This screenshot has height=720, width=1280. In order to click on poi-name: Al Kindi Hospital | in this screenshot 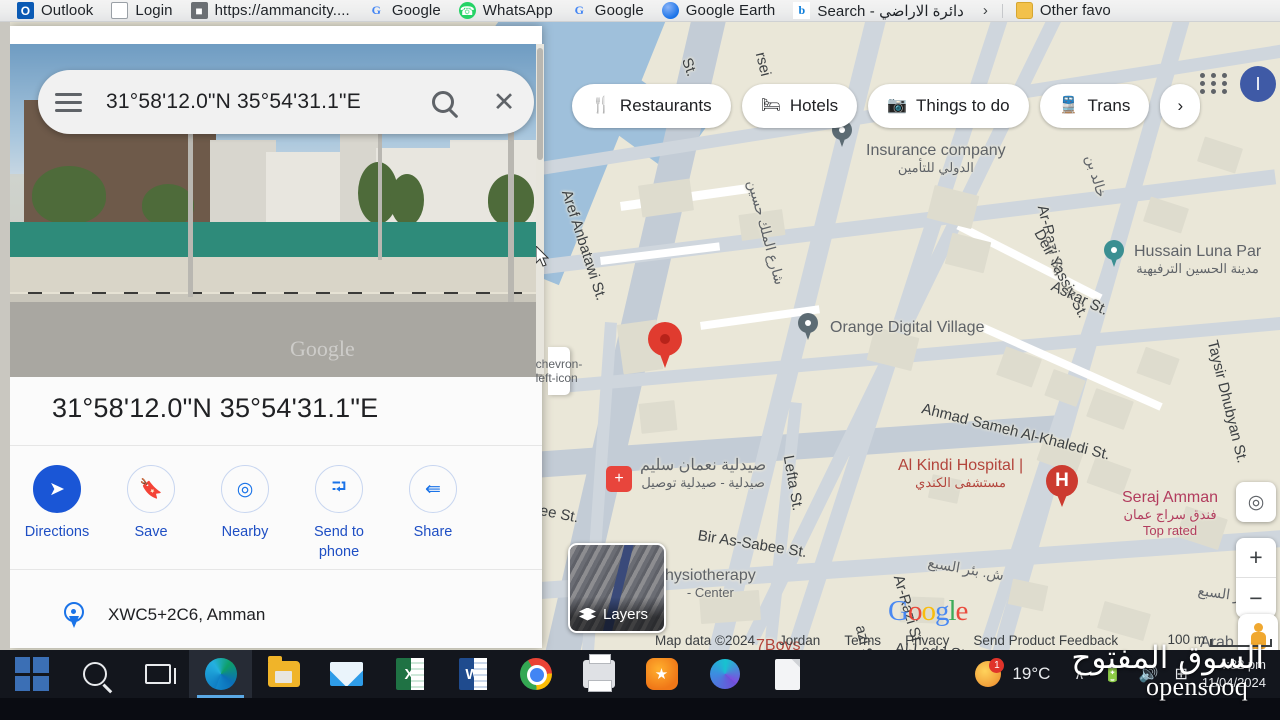, I will do `click(961, 465)`.